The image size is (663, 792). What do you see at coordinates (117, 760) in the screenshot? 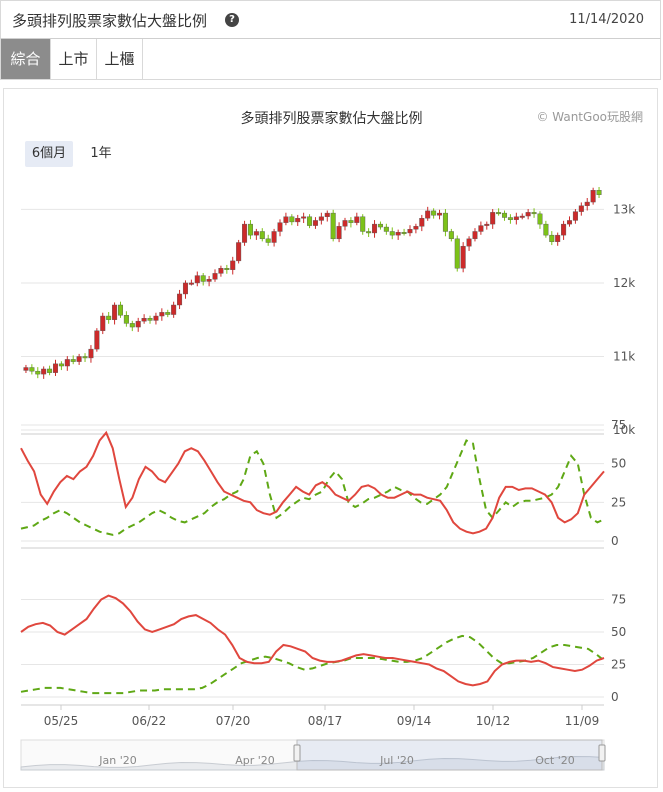
I see `navigator-label: Jan '20` at bounding box center [117, 760].